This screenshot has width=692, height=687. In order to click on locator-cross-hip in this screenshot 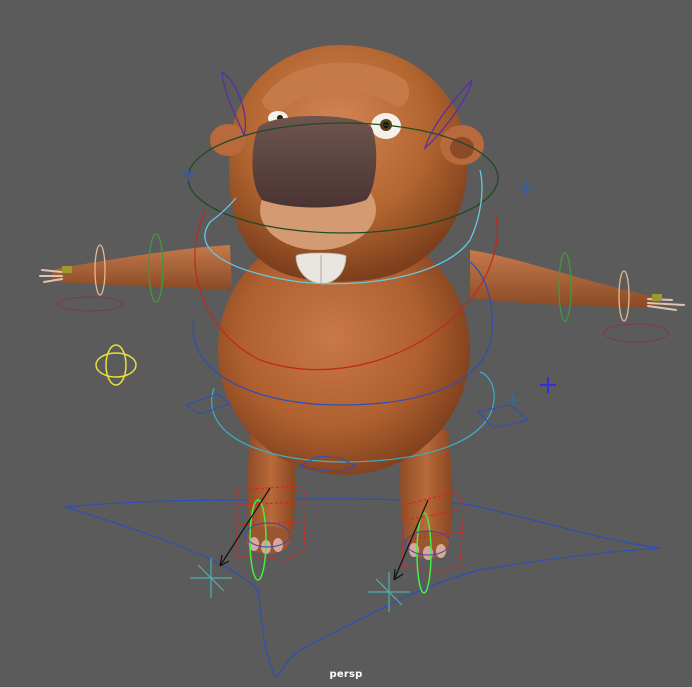, I will do `click(513, 400)`.